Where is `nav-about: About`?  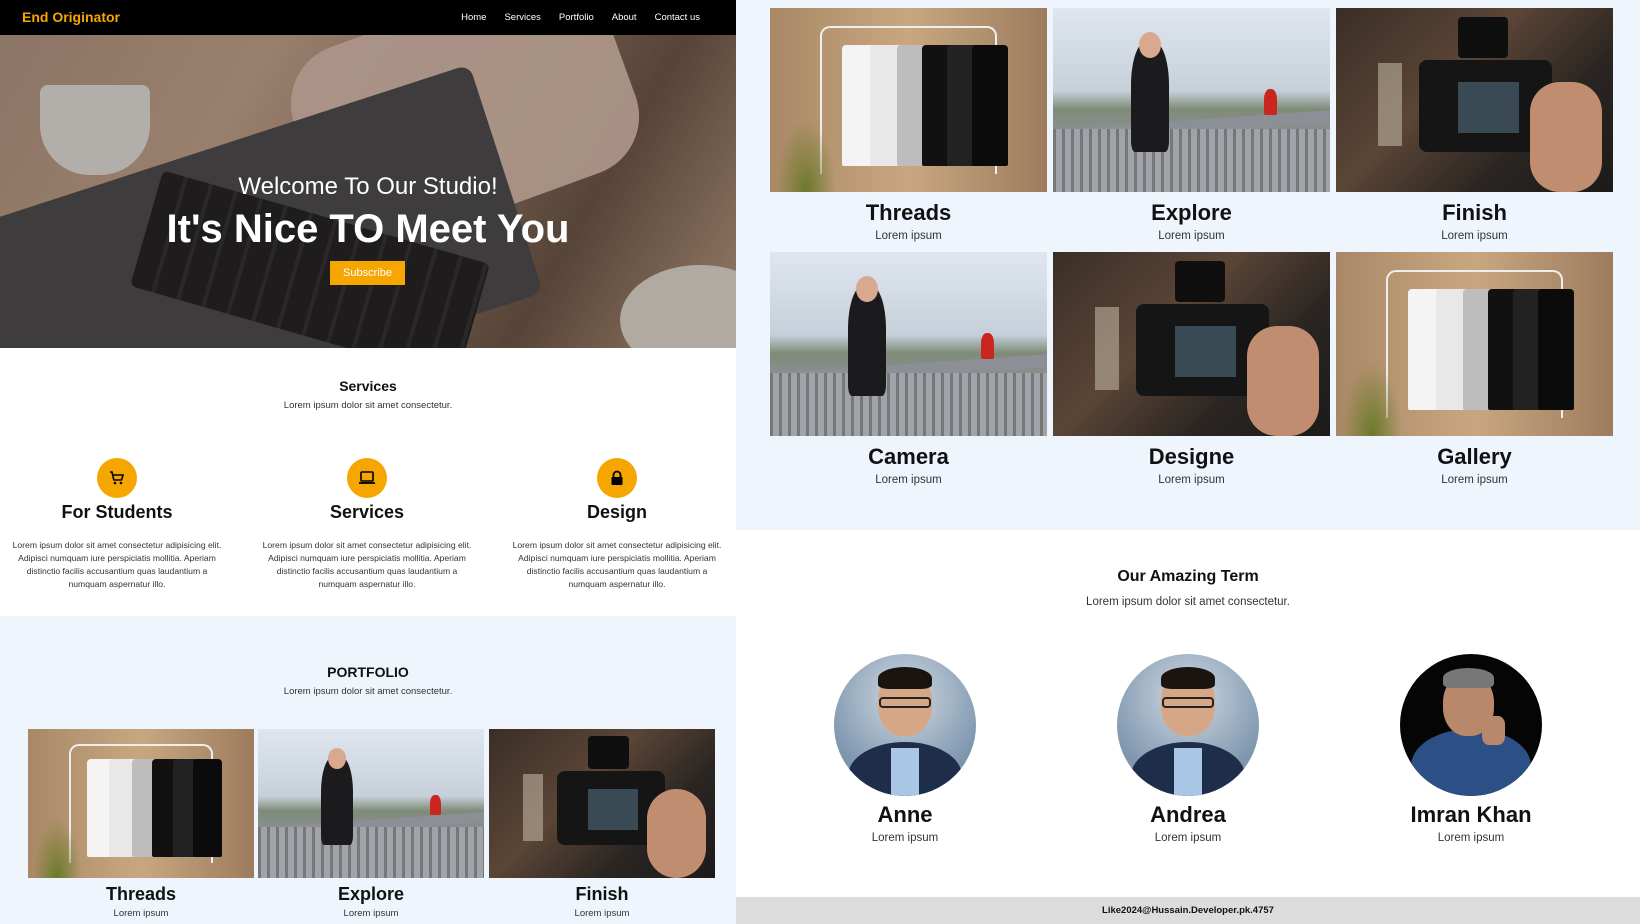 nav-about: About is located at coordinates (624, 17).